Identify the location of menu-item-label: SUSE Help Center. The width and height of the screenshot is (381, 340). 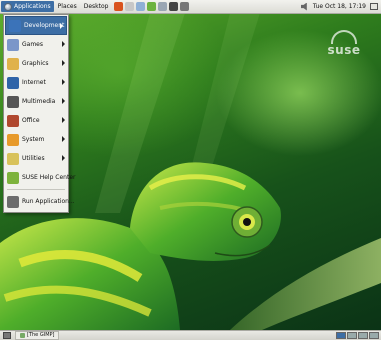
(49, 177).